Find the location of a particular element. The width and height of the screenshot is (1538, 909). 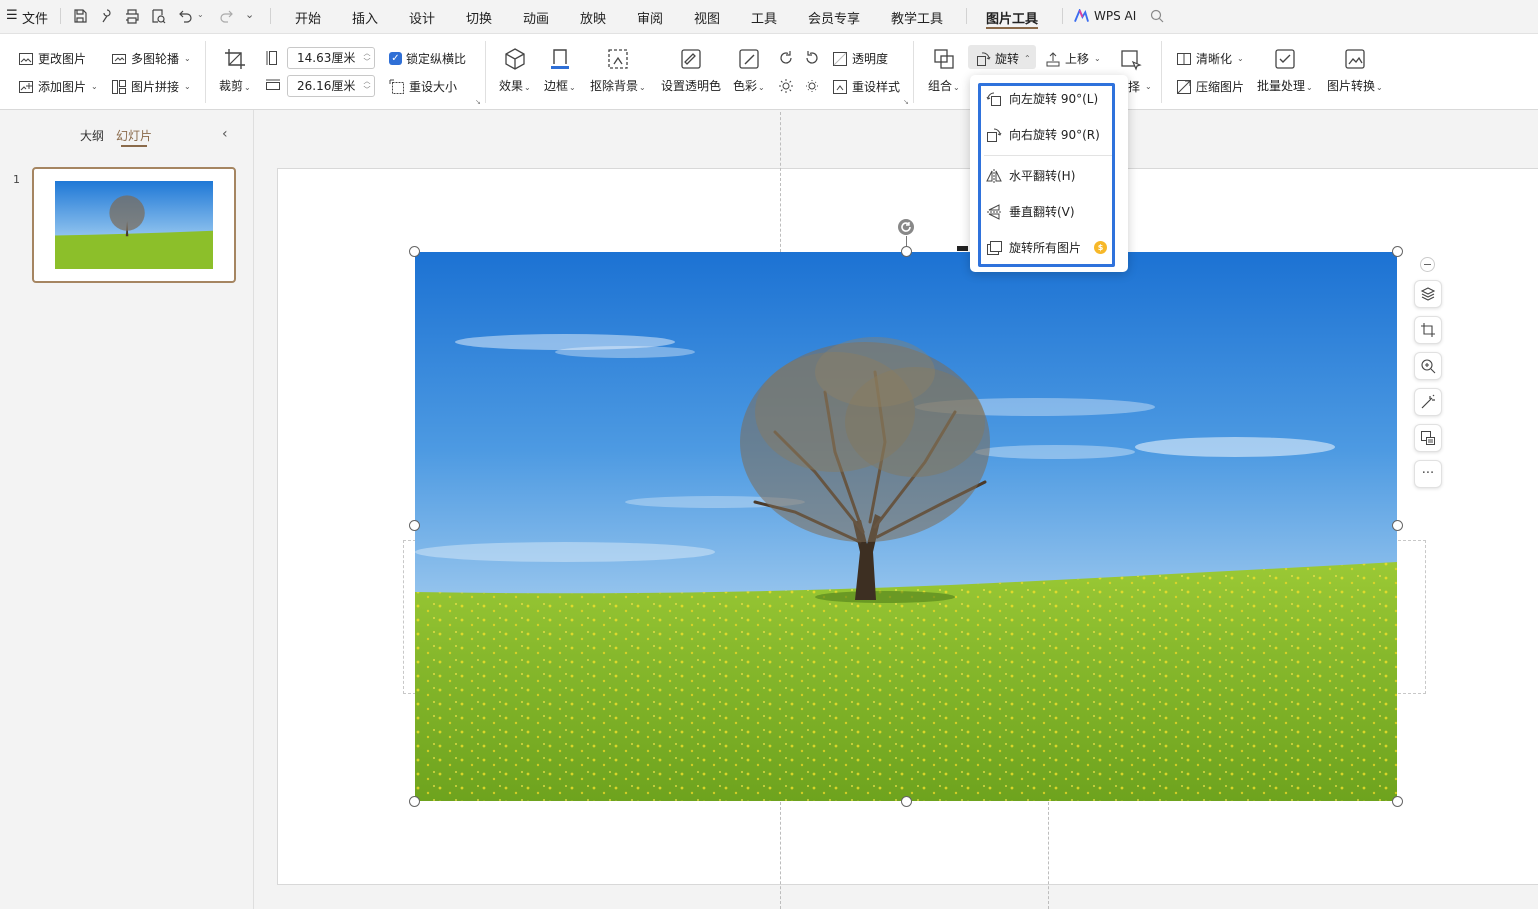

selection-label: 择 is located at coordinates (1134, 87).